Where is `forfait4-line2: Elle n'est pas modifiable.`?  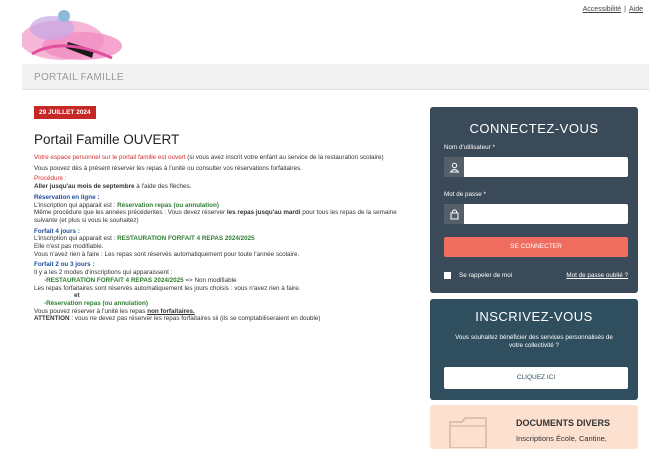 forfait4-line2: Elle n'est pas modifiable. is located at coordinates (69, 247).